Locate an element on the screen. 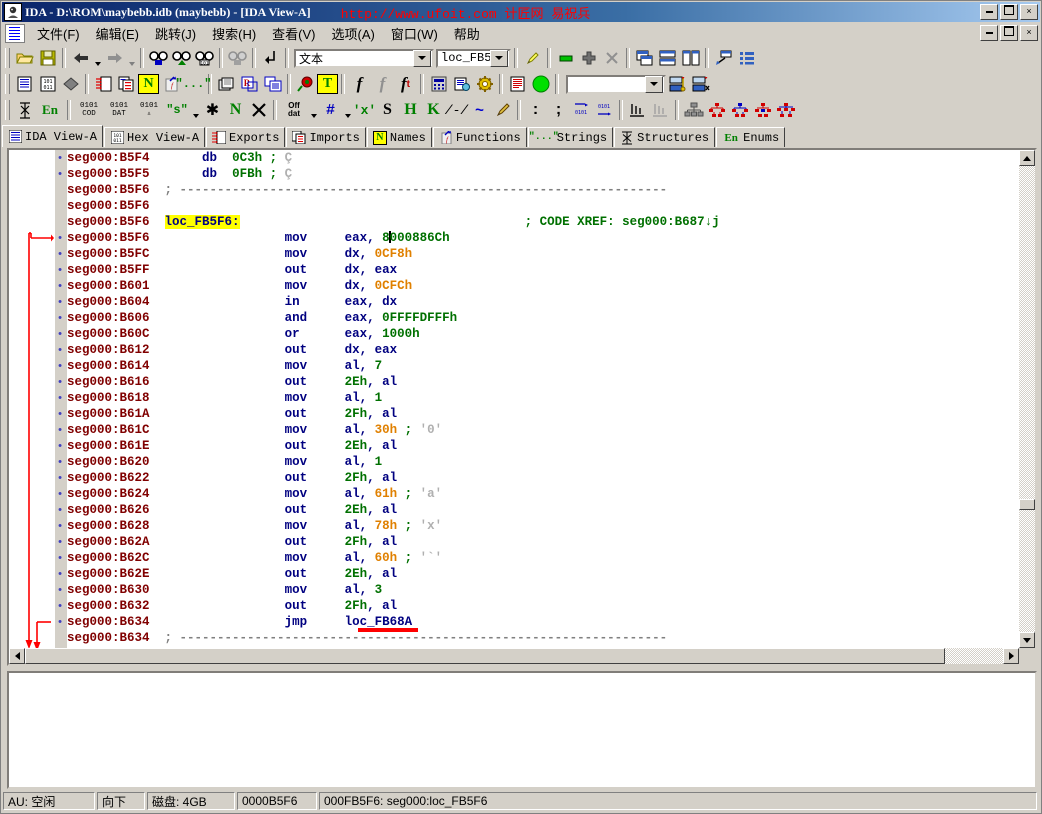 The image size is (1042, 814). make-string-dropdown-icon is located at coordinates (195, 110).